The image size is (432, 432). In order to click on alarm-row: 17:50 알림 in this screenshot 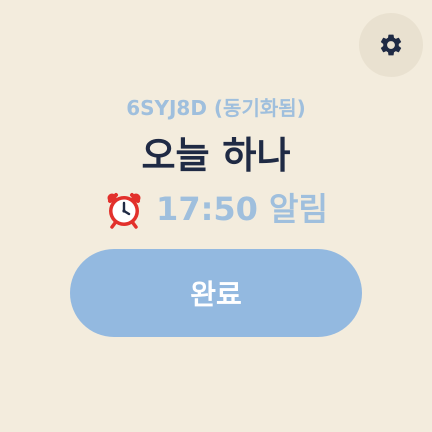, I will do `click(216, 209)`.